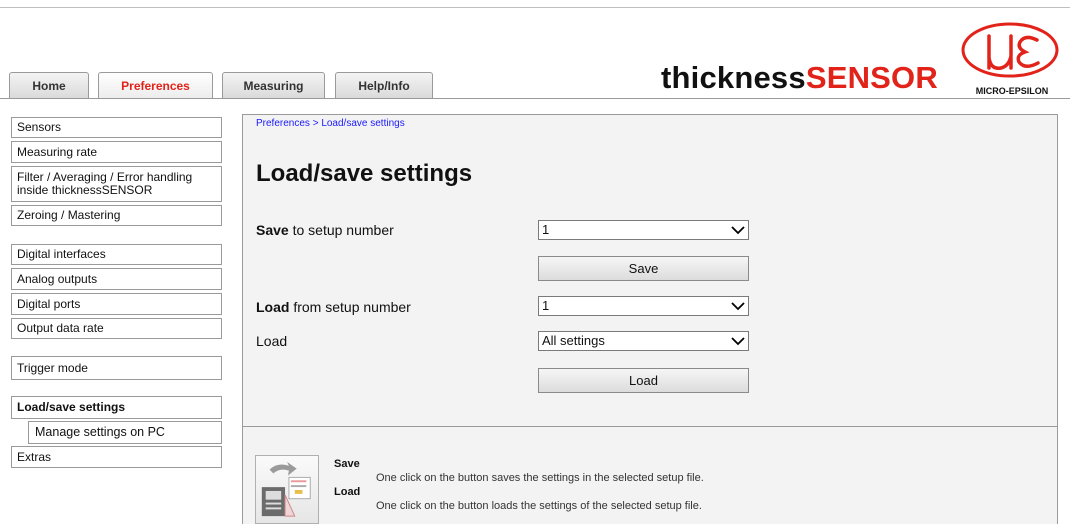 The image size is (1070, 524). I want to click on save-setup-label-rest: to setup number, so click(341, 230).